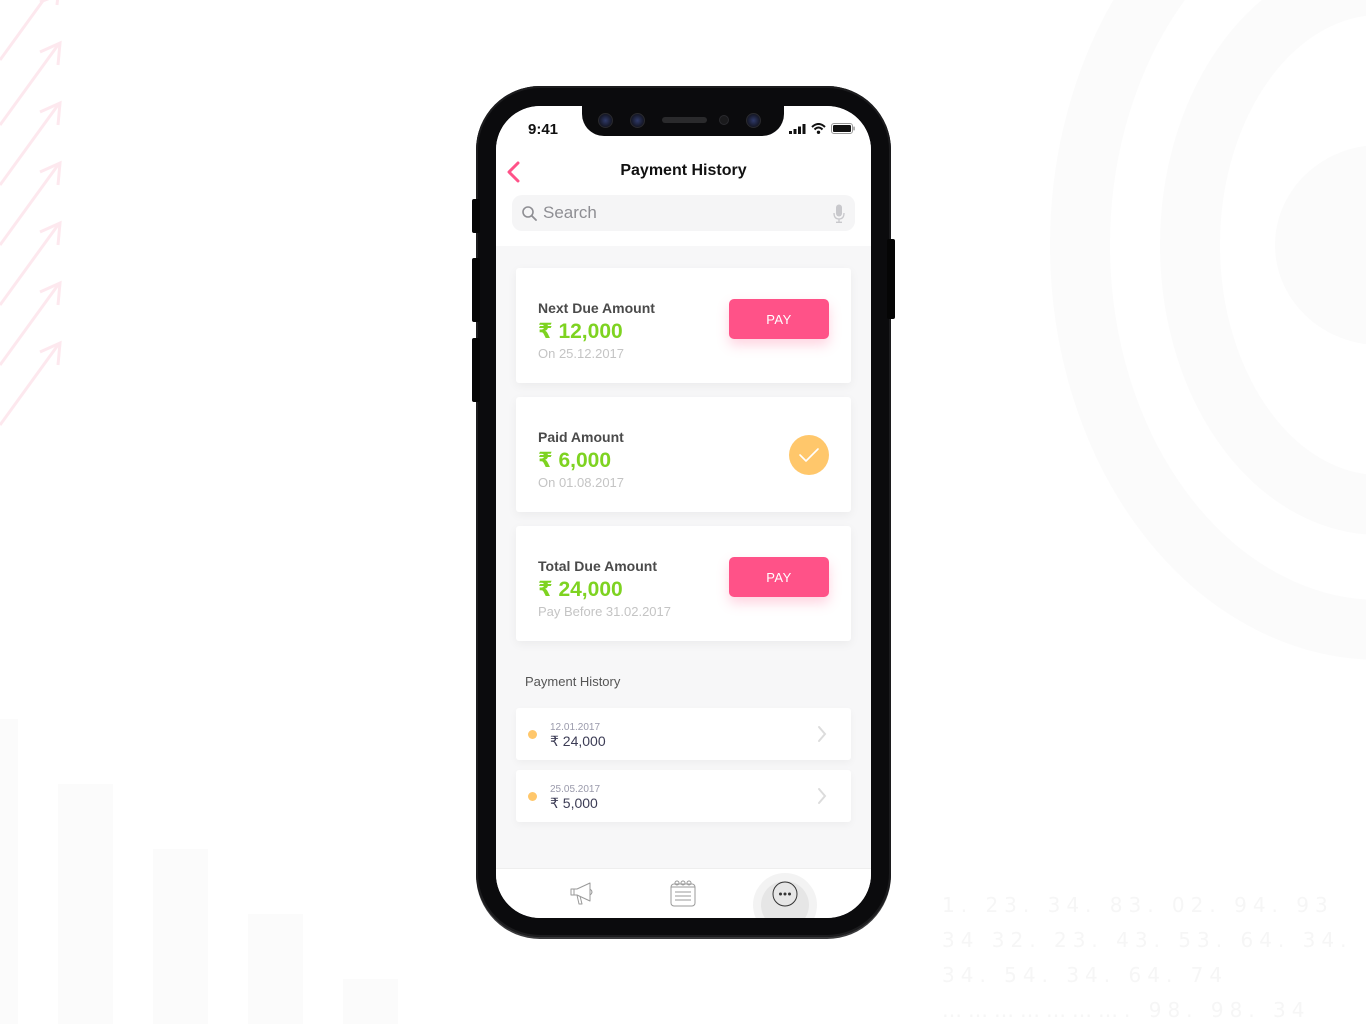  What do you see at coordinates (31, 213) in the screenshot?
I see `background-arrows-decoration` at bounding box center [31, 213].